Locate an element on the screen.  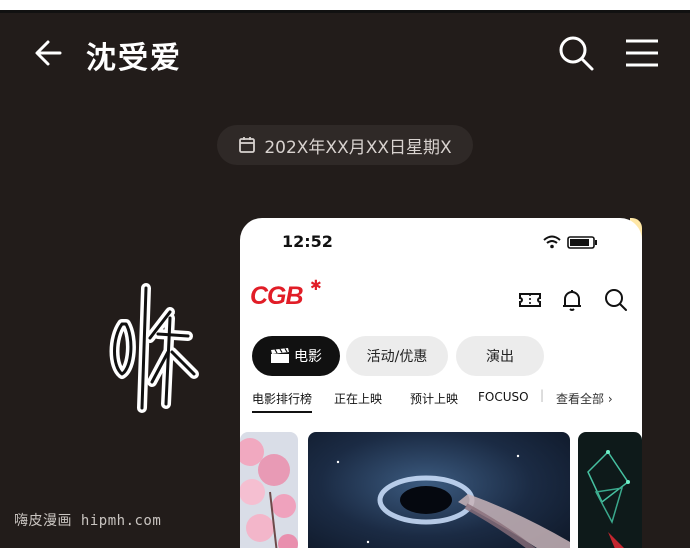
tab-movies-label: 电影 is located at coordinates (308, 357).